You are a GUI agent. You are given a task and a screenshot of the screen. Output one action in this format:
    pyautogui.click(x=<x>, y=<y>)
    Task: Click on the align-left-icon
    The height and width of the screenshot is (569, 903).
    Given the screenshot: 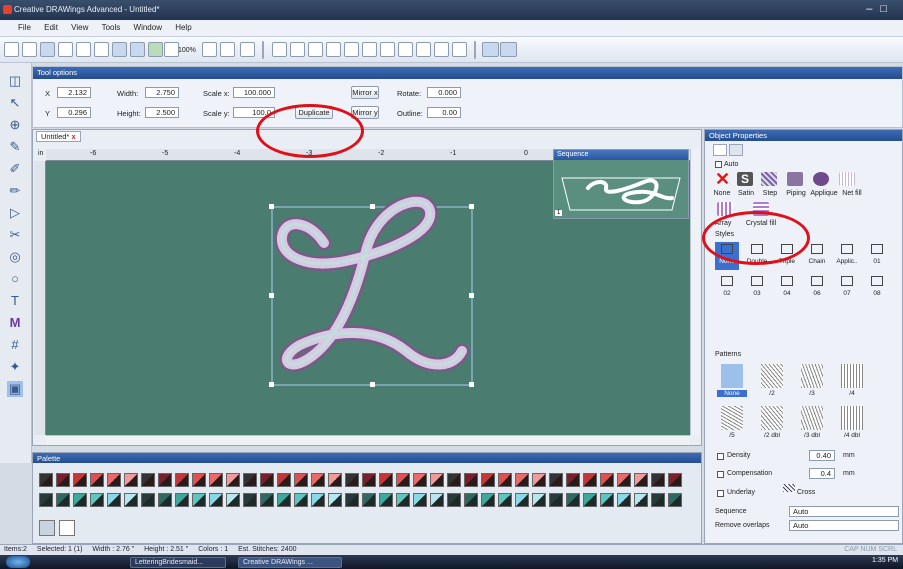 What is the action you would take?
    pyautogui.click(x=279, y=49)
    